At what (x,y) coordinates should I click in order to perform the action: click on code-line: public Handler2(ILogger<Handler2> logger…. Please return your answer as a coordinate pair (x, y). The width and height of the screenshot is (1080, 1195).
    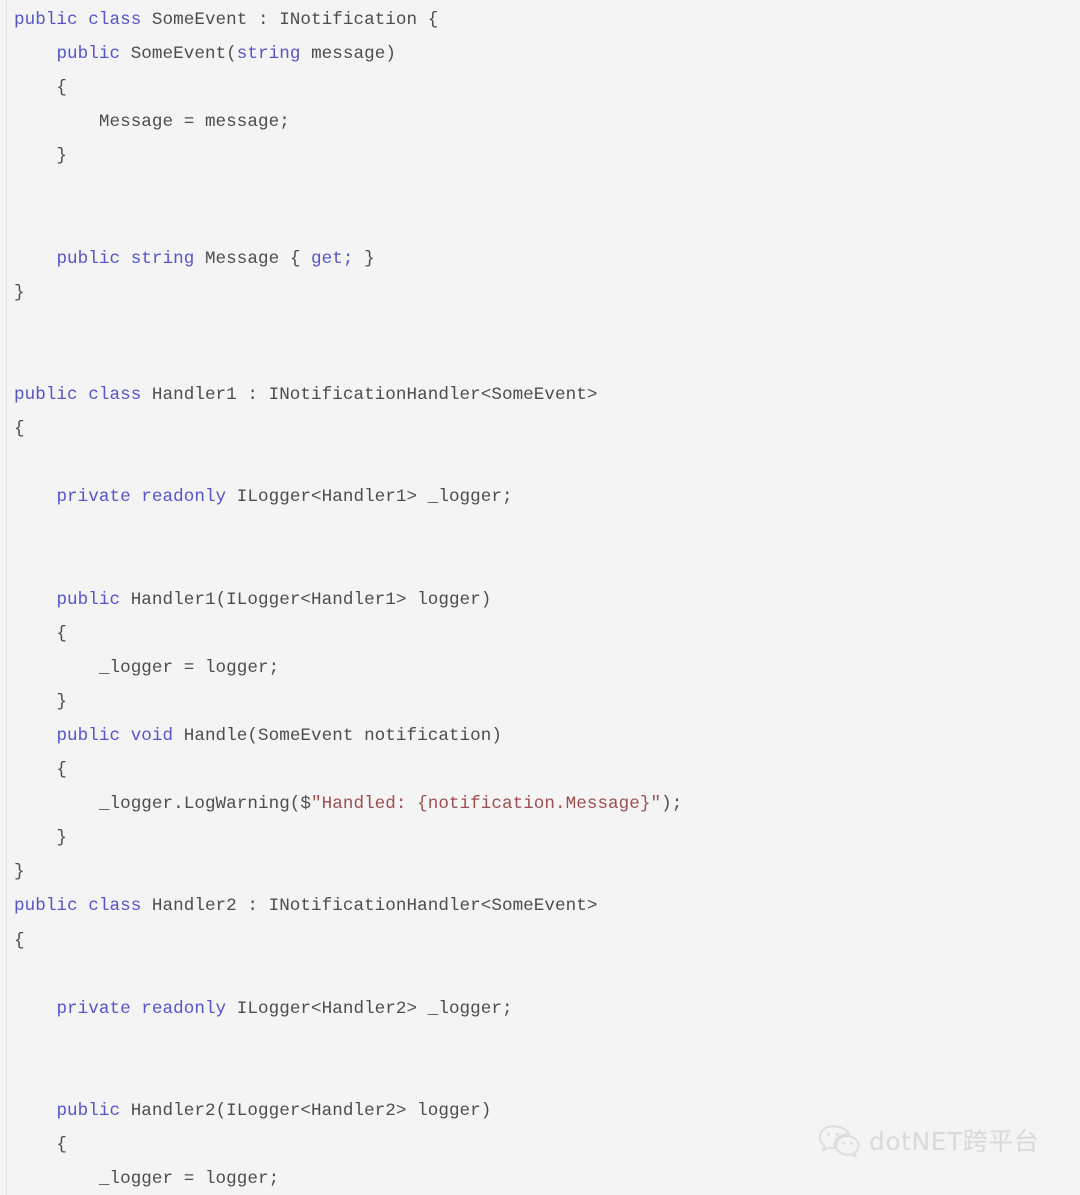
    Looking at the image, I should click on (540, 1111).